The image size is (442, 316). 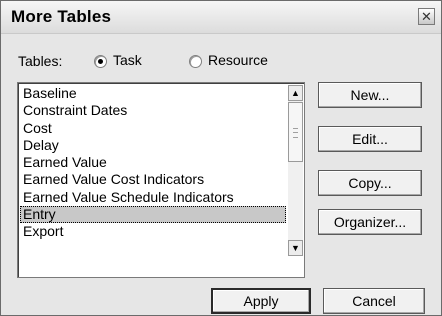 I want to click on list-item-baseline: Baseline, so click(x=153, y=93).